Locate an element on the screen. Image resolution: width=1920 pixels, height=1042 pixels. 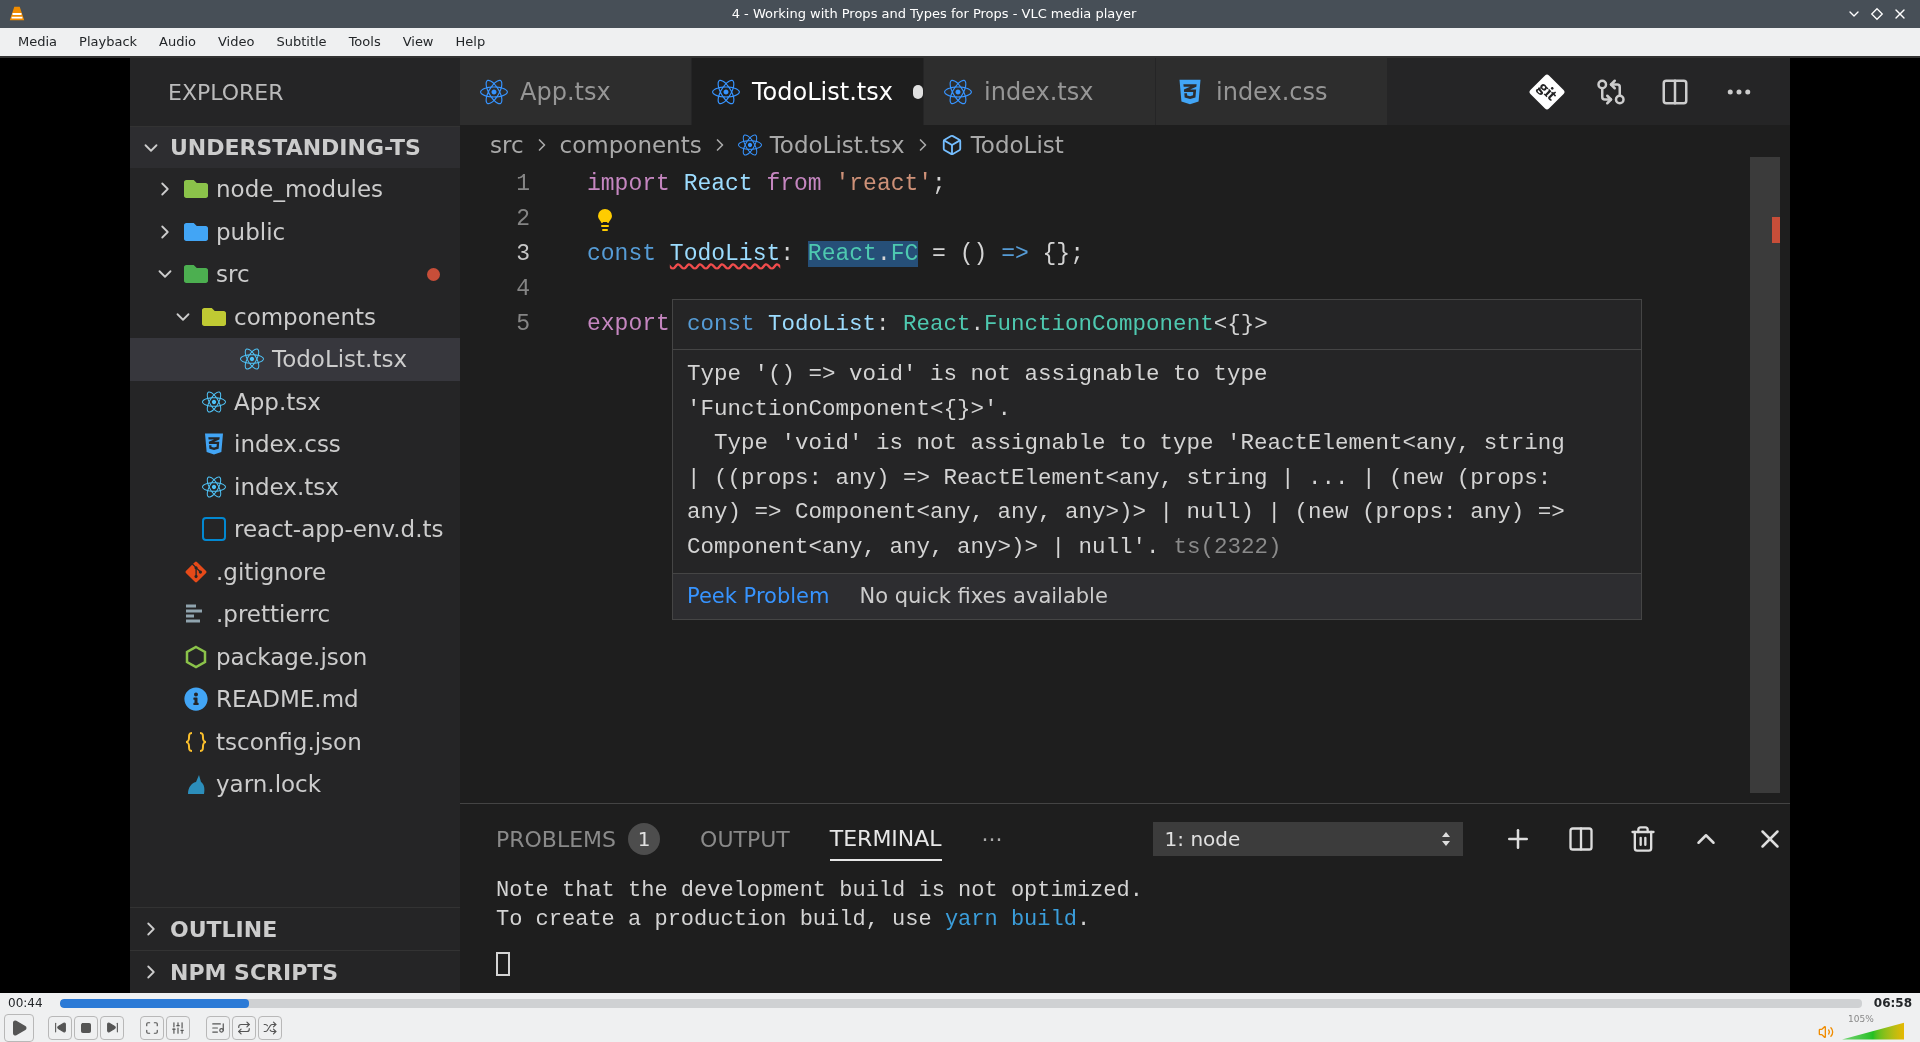
menu-item: Audio is located at coordinates (177, 42).